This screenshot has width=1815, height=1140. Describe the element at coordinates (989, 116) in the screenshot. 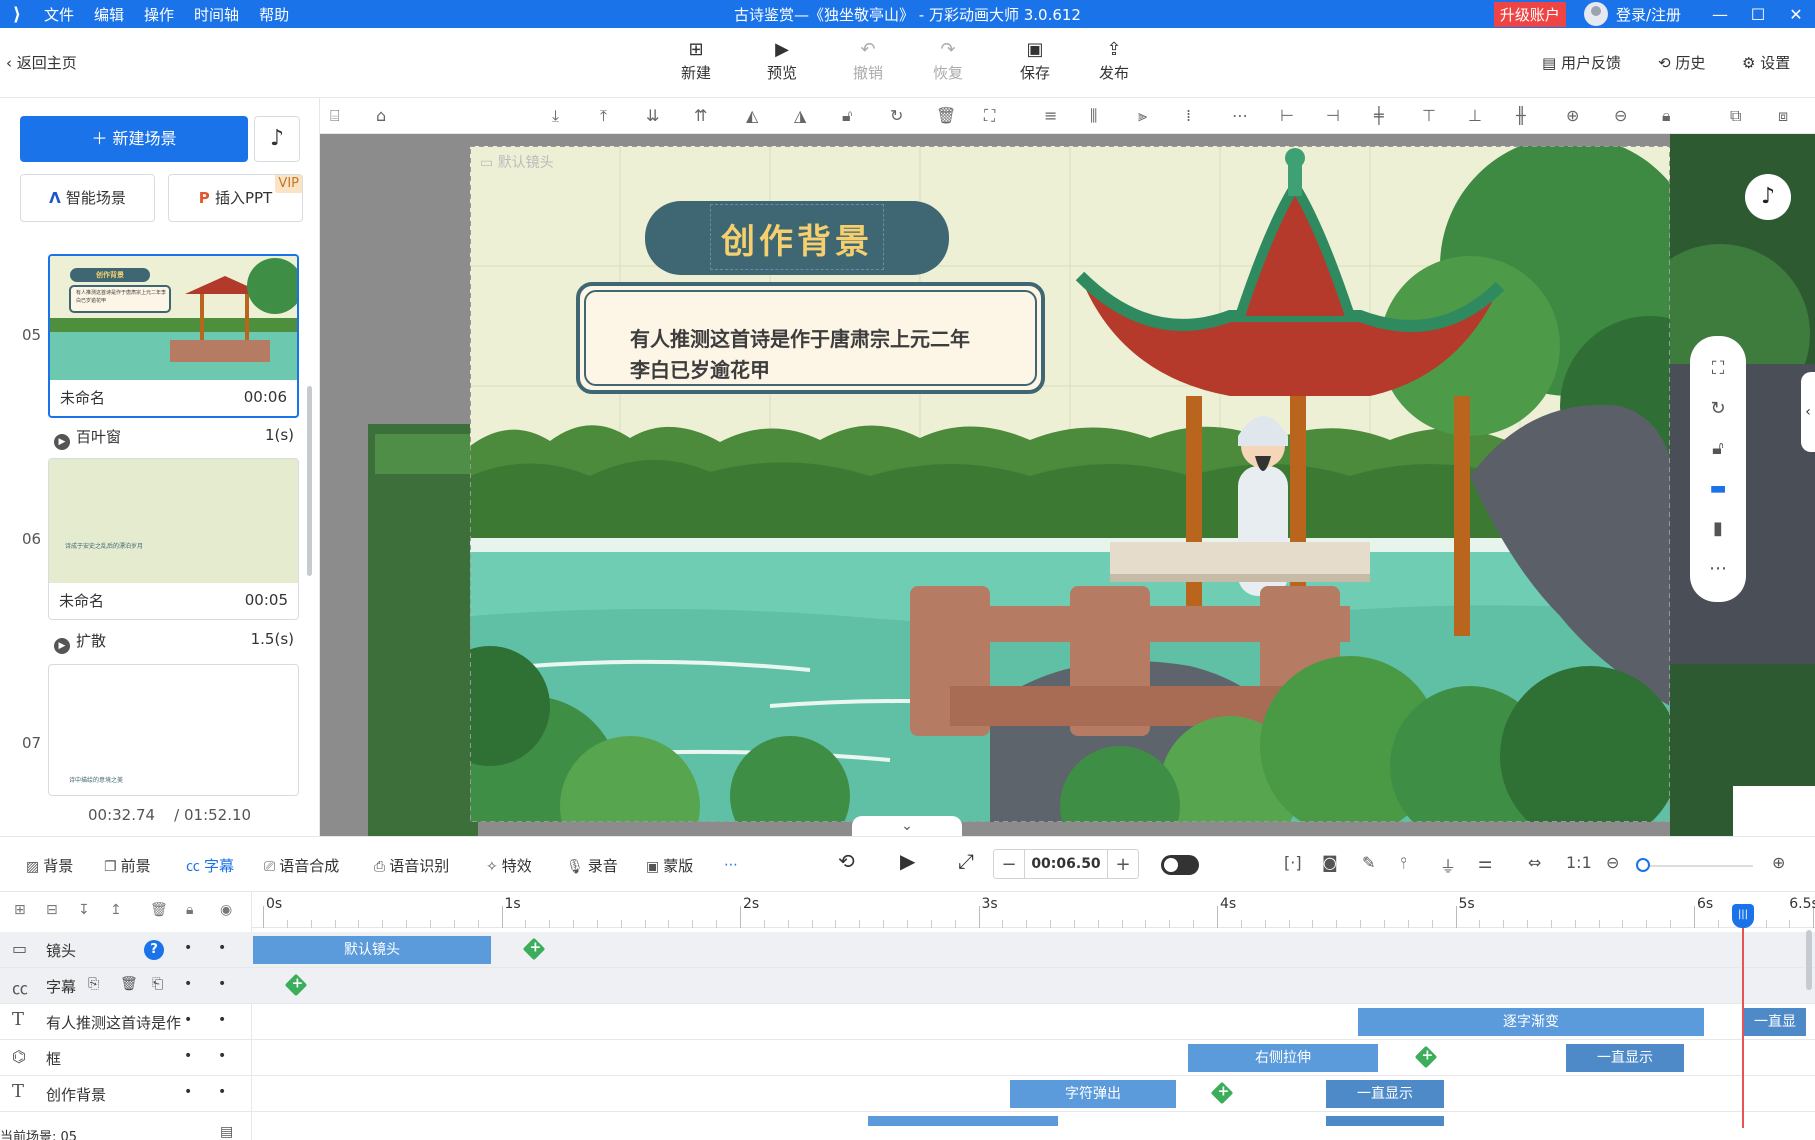

I see `fit-icon: ⛶` at that location.